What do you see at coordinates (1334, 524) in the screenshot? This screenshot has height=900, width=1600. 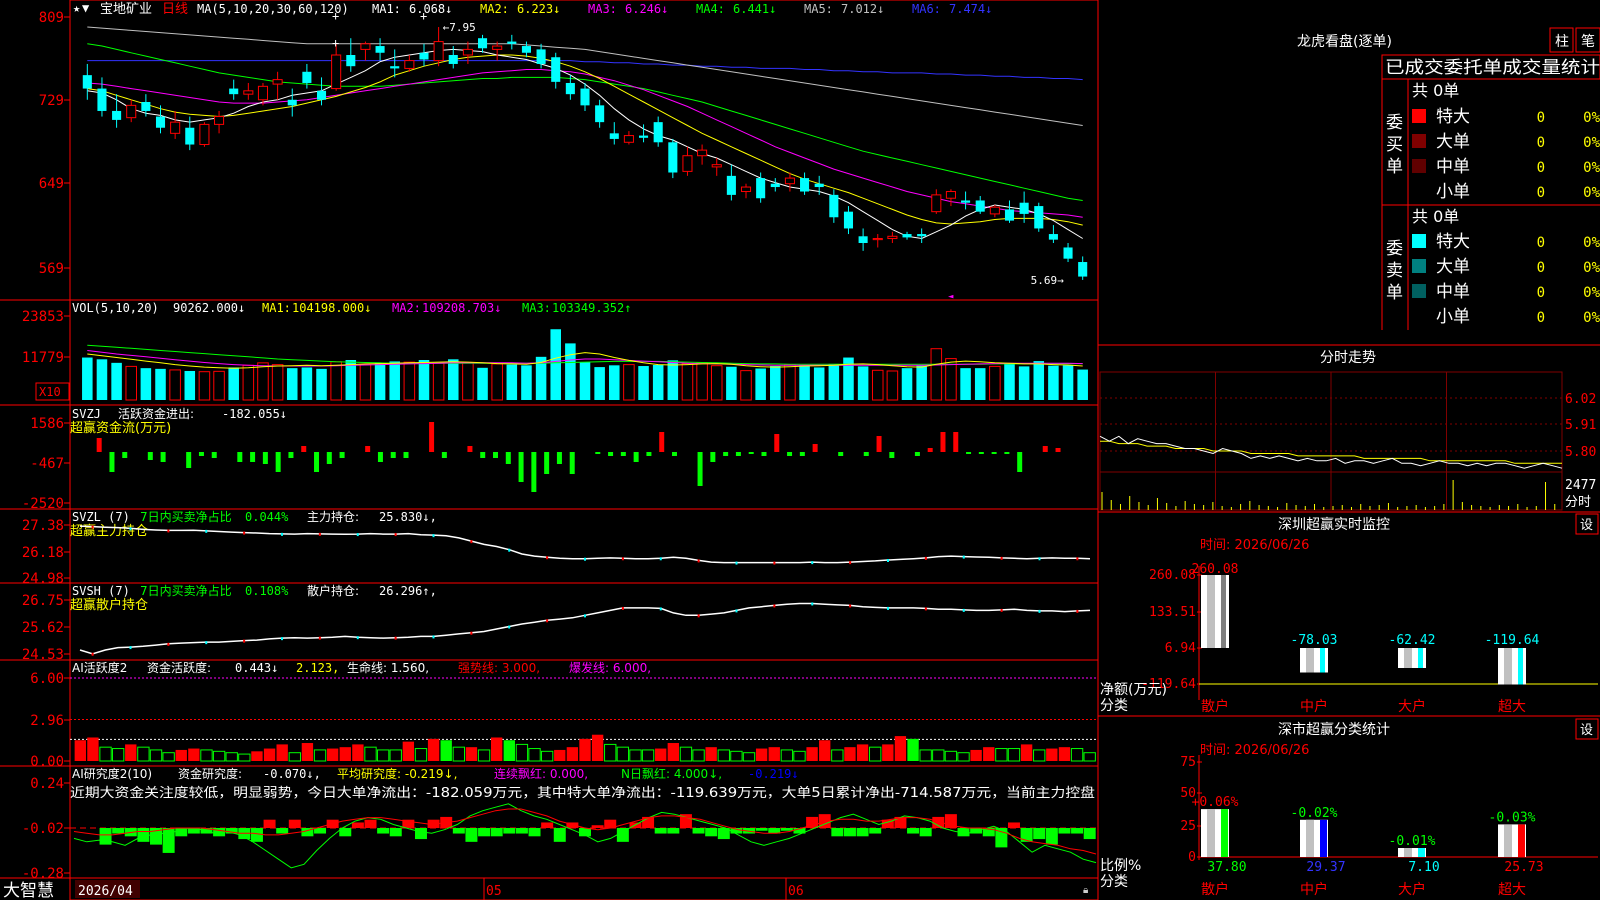 I see `monitor-title: 深圳超赢实时监控` at bounding box center [1334, 524].